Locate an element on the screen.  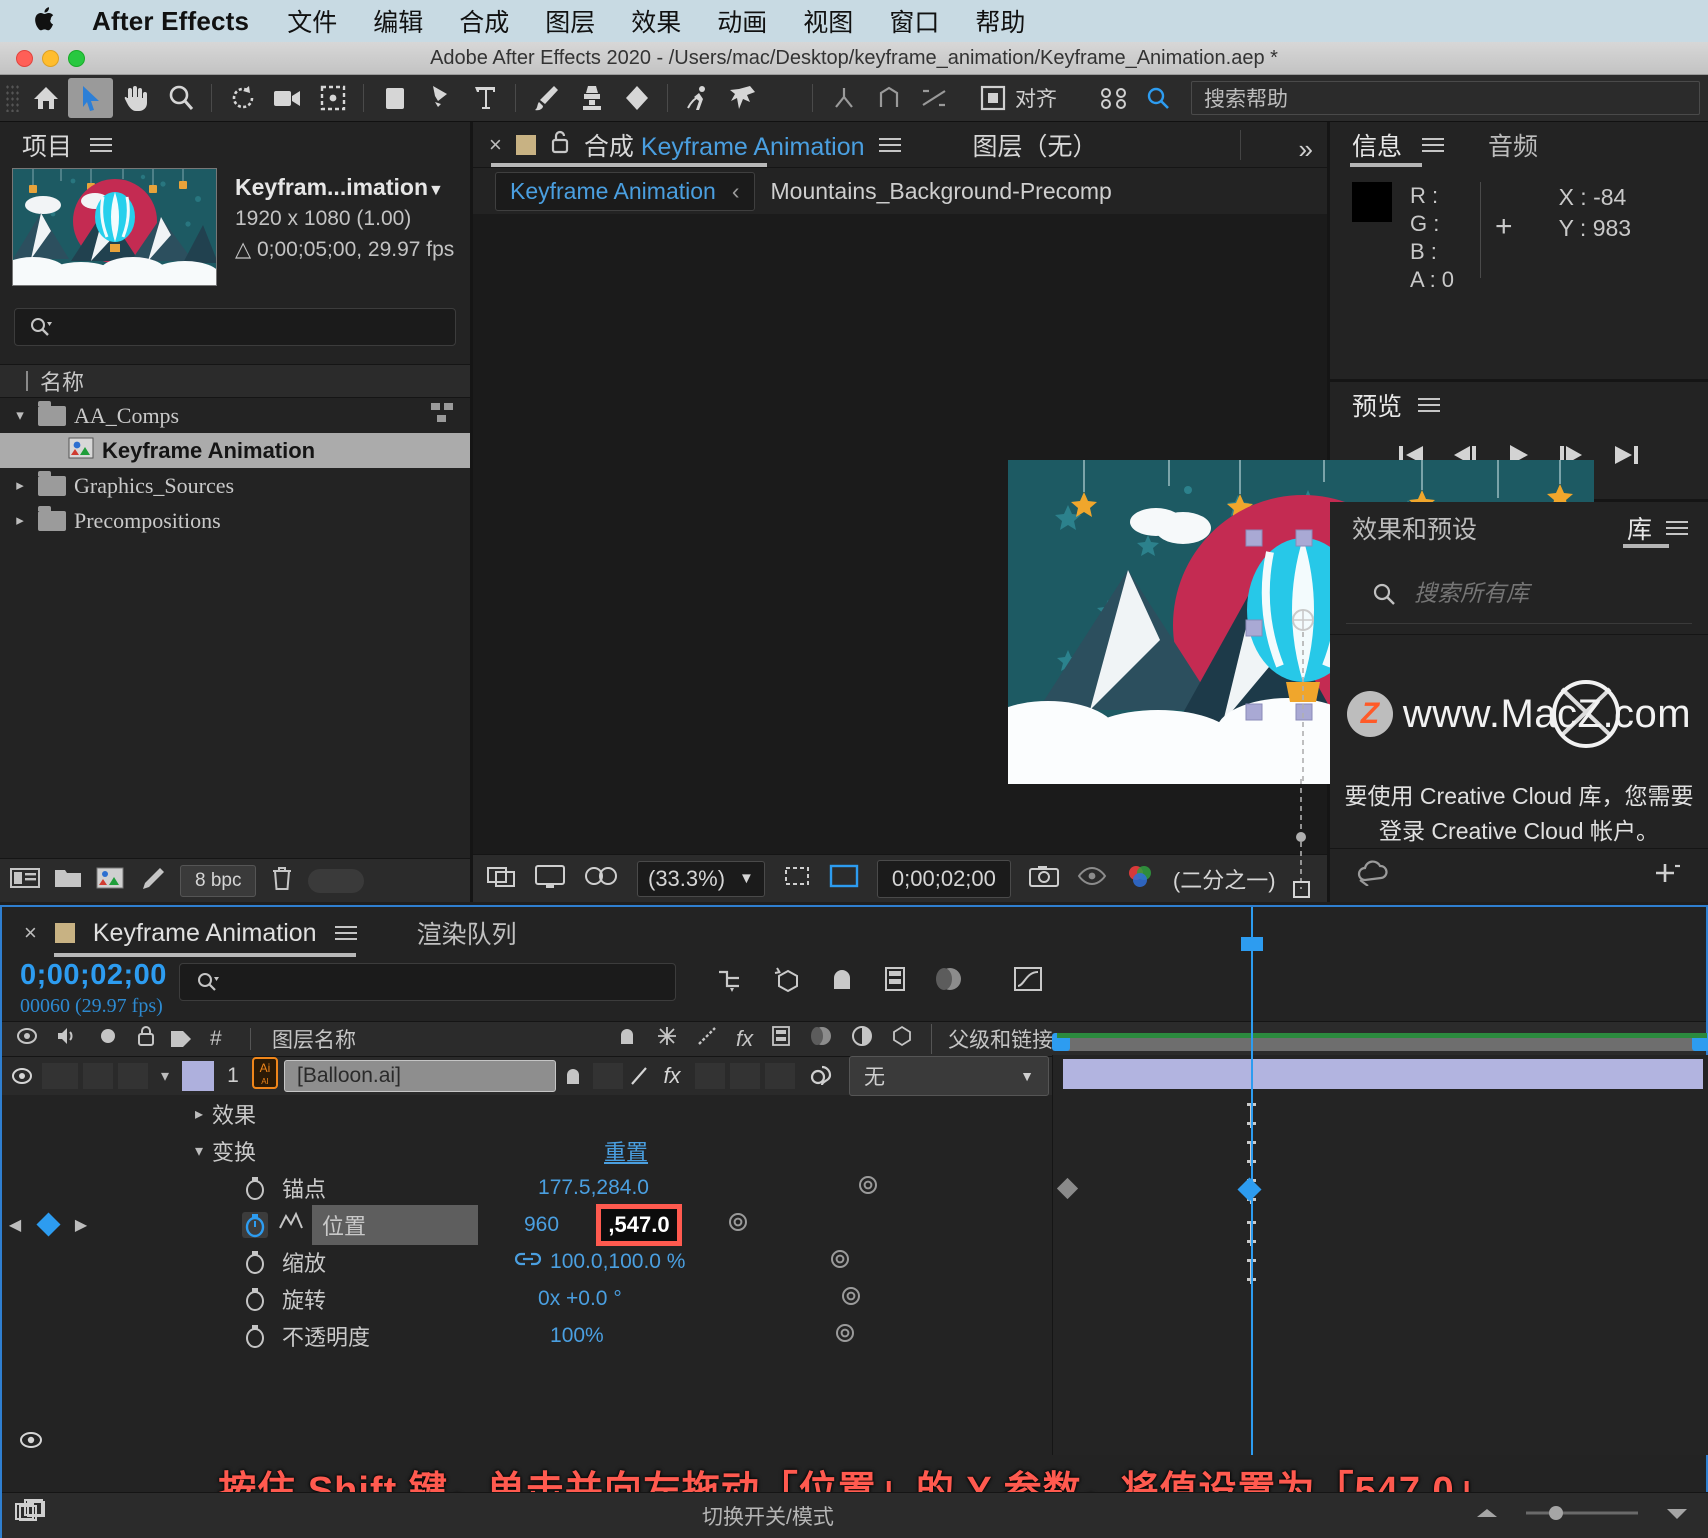
menu-animation: 动画 is located at coordinates (742, 21).